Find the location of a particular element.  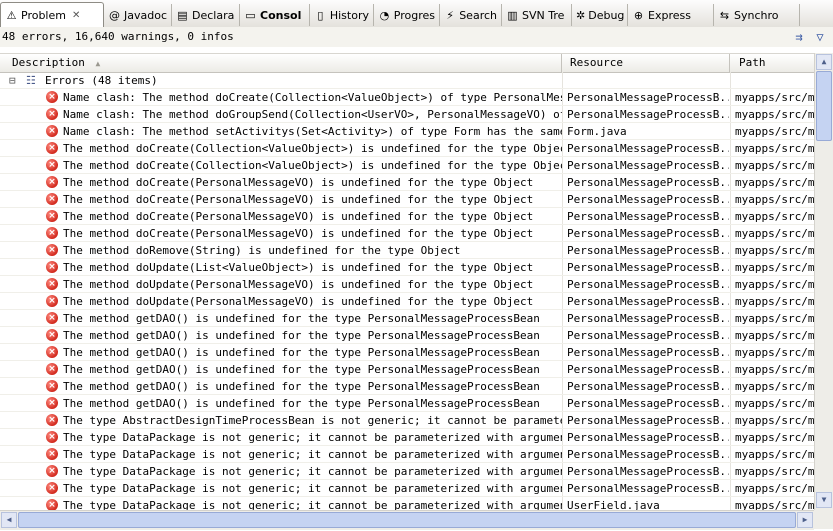

column-header-path: Path is located at coordinates (772, 63).